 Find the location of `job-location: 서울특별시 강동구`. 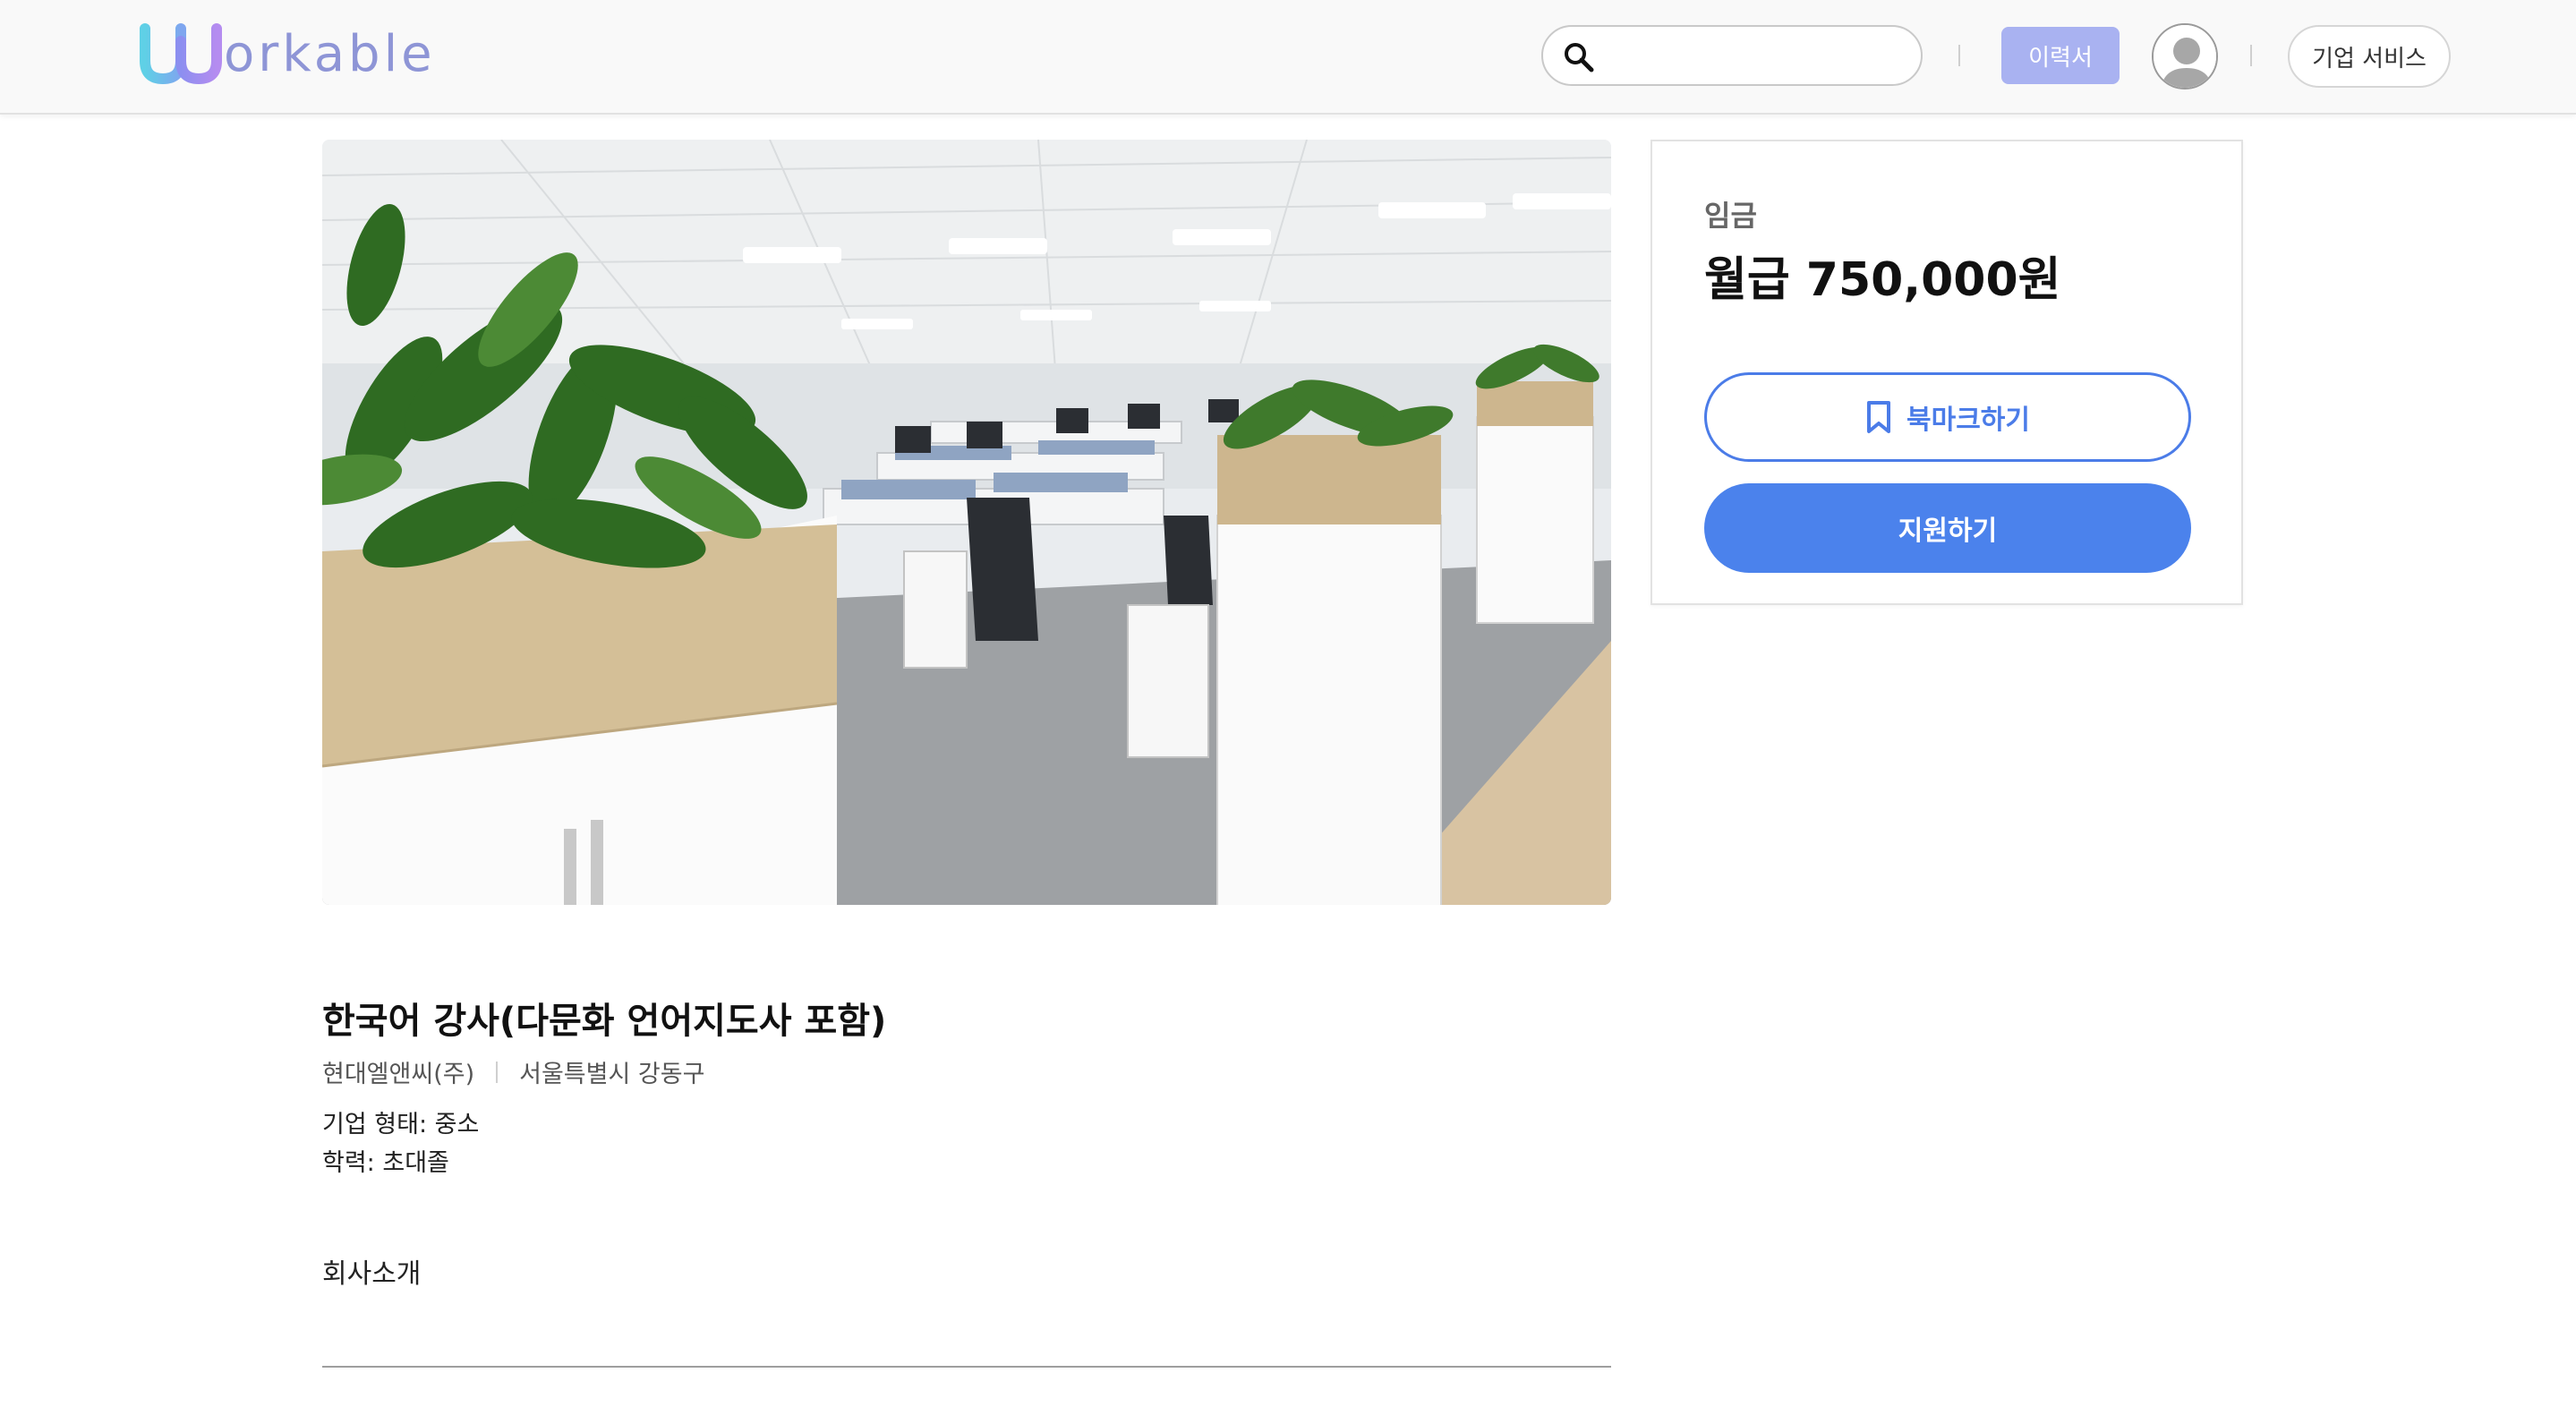

job-location: 서울특별시 강동구 is located at coordinates (612, 1074).